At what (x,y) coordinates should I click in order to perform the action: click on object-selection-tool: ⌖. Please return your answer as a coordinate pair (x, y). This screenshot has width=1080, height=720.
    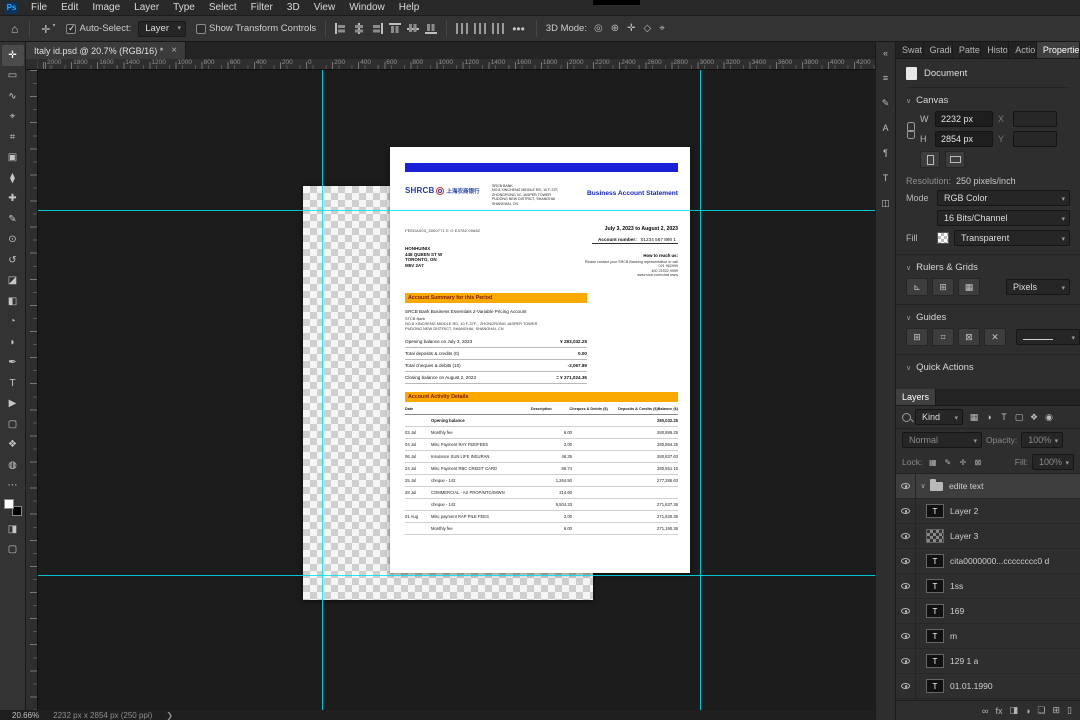
    Looking at the image, I should click on (13, 117).